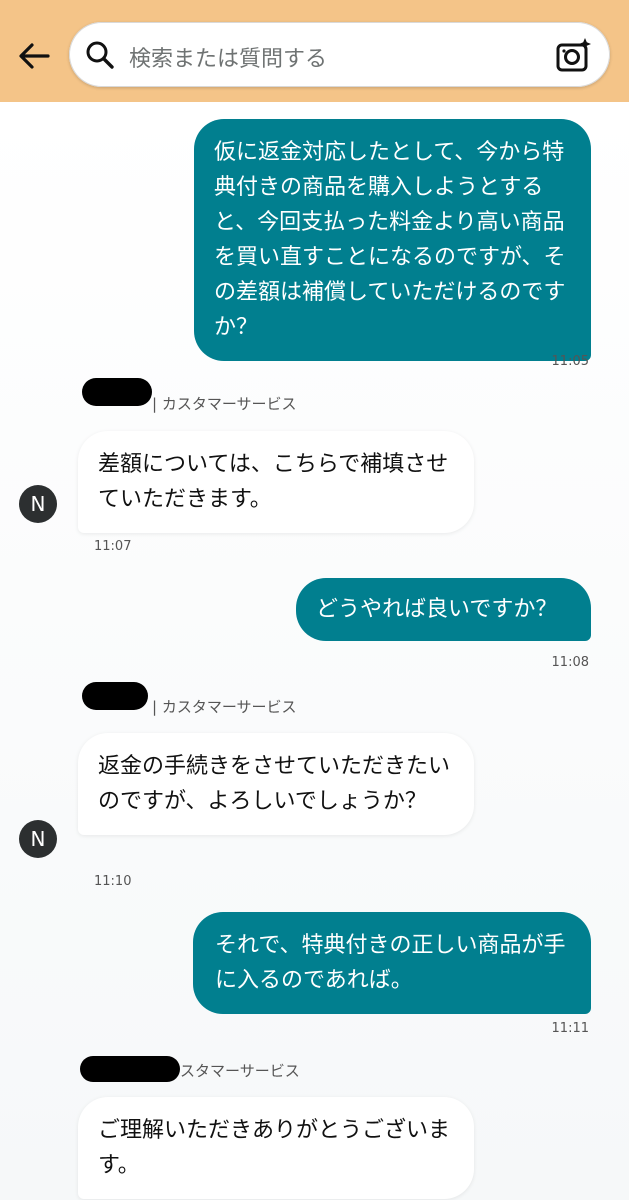 This screenshot has width=629, height=1200. I want to click on message-time: 11:07, so click(113, 546).